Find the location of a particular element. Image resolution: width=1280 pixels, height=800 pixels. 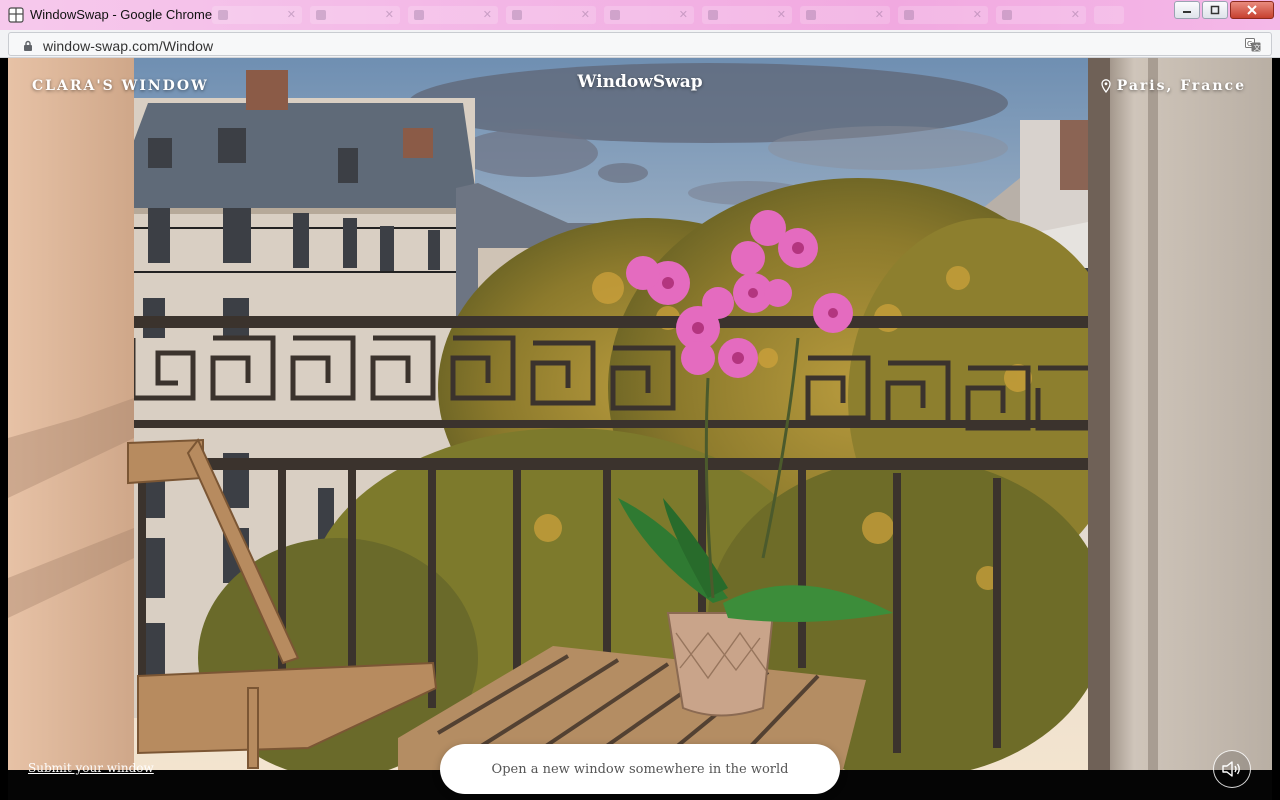

close-button is located at coordinates (1252, 10).